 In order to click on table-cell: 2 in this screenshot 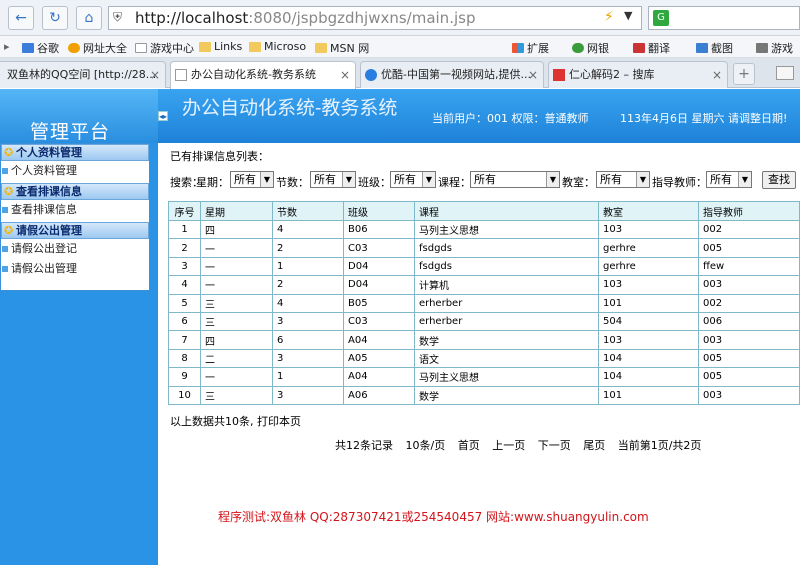, I will do `click(308, 285)`.